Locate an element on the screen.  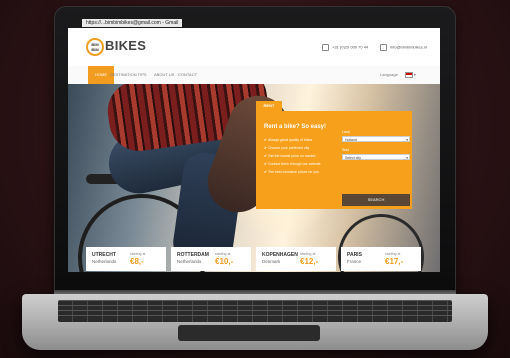
benefit-text: Contact them through our website is located at coordinates (294, 164).